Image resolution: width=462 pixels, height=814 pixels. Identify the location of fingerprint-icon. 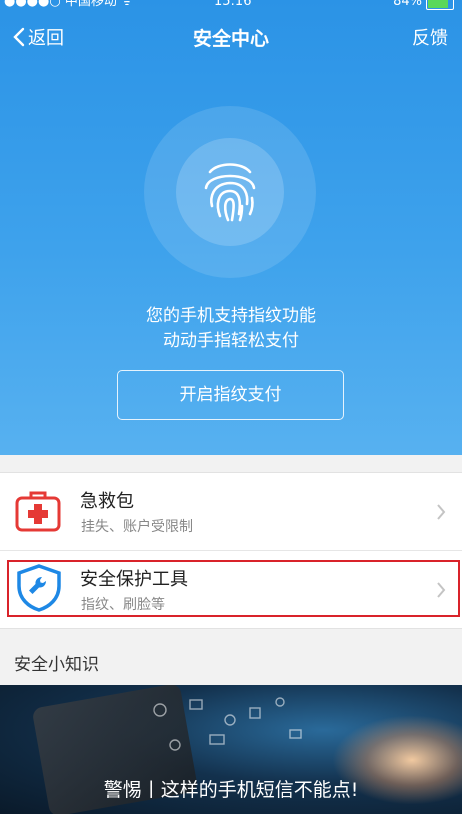
(230, 192).